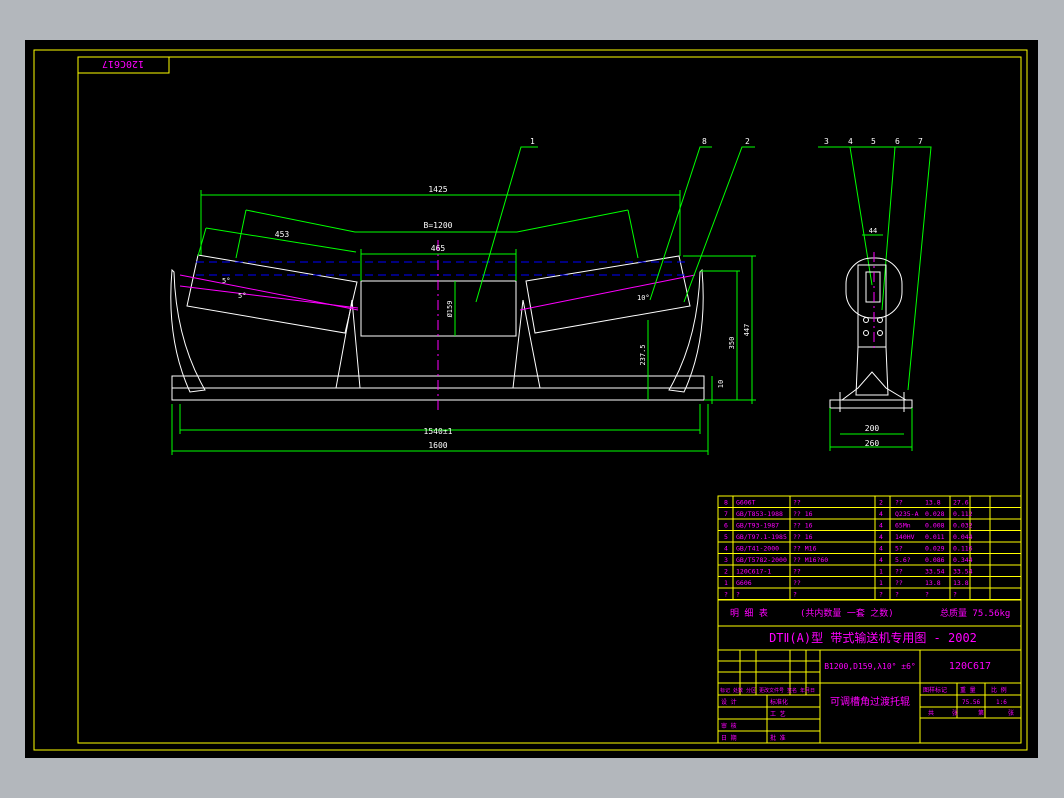 The image size is (1064, 798). I want to click on parts-cell-unit_w: 0.029, so click(935, 549).